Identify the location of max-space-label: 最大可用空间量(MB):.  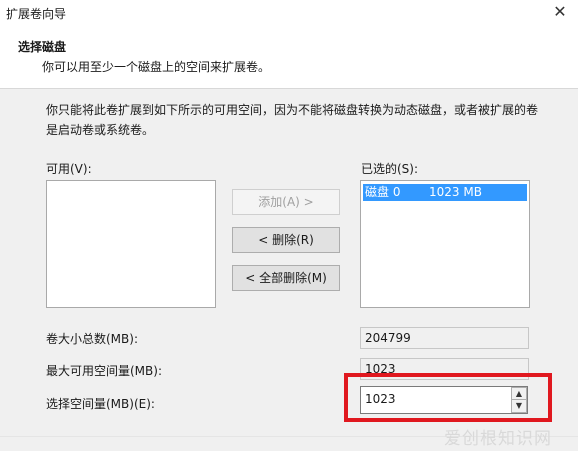
(104, 371).